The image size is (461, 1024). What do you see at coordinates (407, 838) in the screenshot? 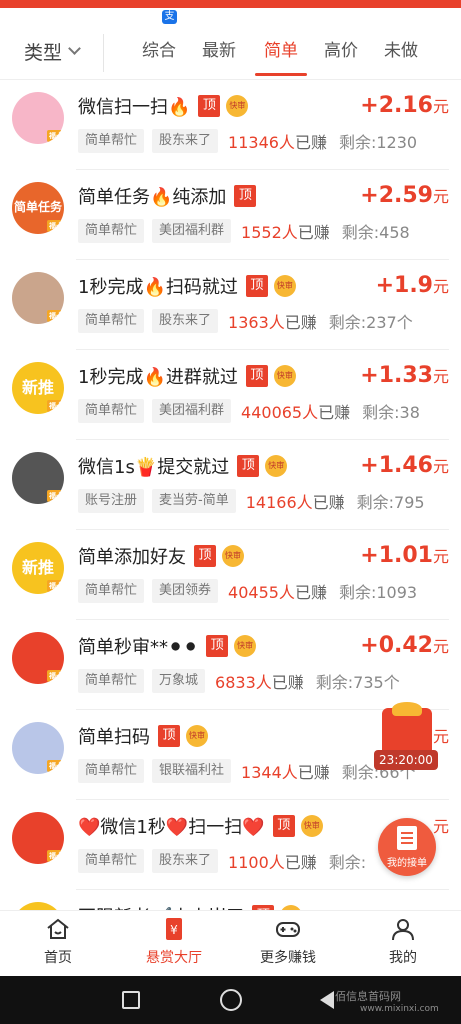
I see `document-icon` at bounding box center [407, 838].